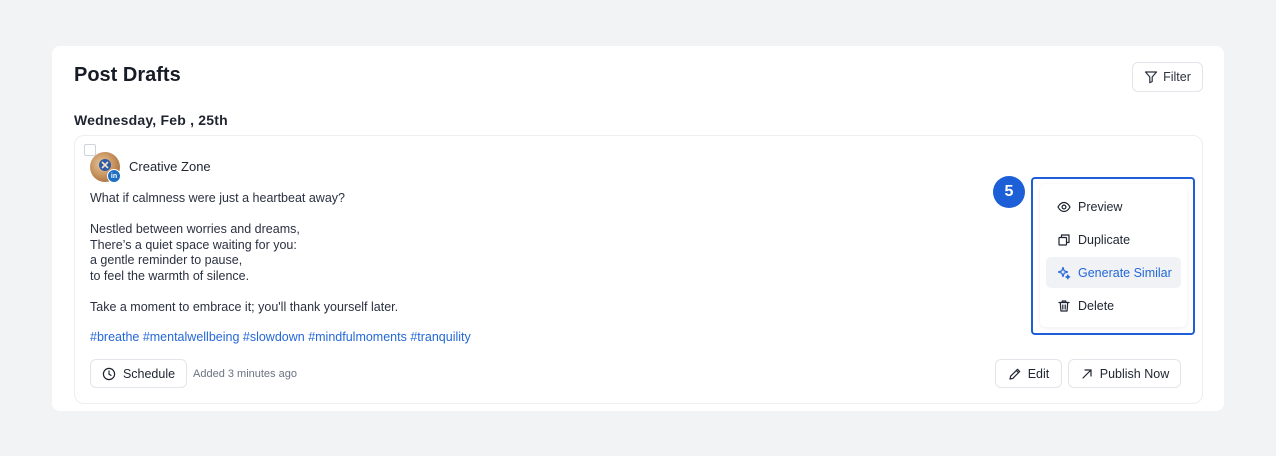 The image size is (1276, 456). Describe the element at coordinates (170, 166) in the screenshot. I see `account-name: Creative Zone` at that location.